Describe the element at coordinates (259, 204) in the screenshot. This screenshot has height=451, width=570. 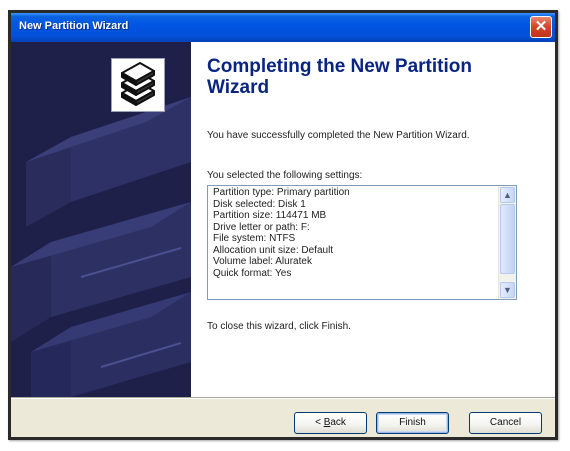
I see `setting-line: Disk selected: Disk 1` at that location.